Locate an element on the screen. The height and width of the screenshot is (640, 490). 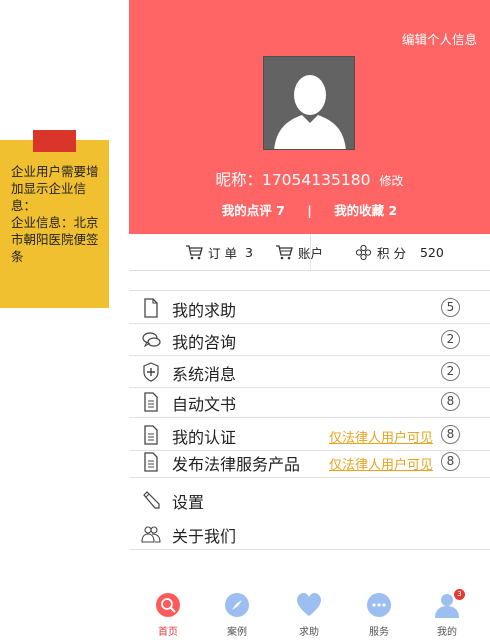
account-bar: 订 单 3 账户 积 分 520 is located at coordinates (309, 252).